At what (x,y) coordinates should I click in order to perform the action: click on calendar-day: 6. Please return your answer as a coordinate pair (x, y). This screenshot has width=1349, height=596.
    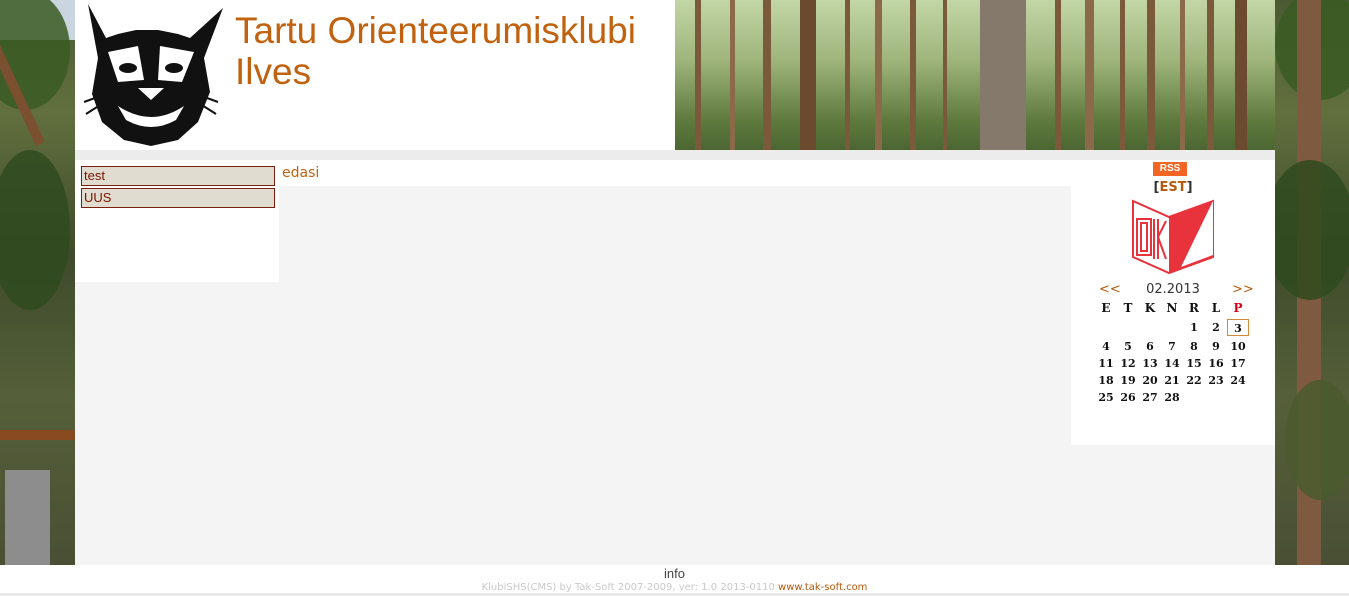
    Looking at the image, I should click on (1150, 346).